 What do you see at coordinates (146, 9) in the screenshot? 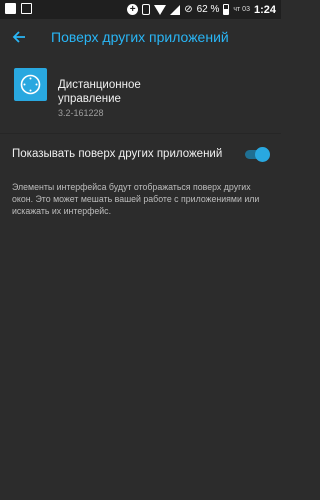
I see `vibrate-icon` at bounding box center [146, 9].